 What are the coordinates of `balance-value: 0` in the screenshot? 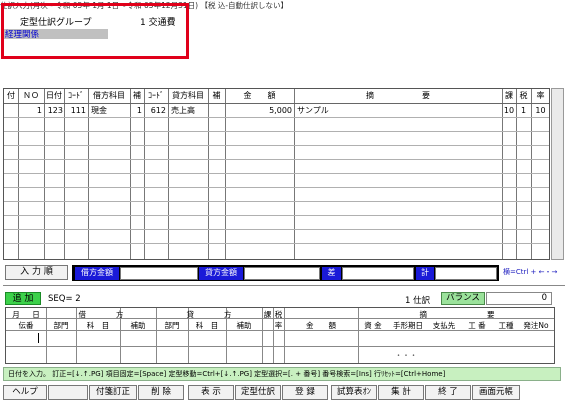 It's located at (519, 298).